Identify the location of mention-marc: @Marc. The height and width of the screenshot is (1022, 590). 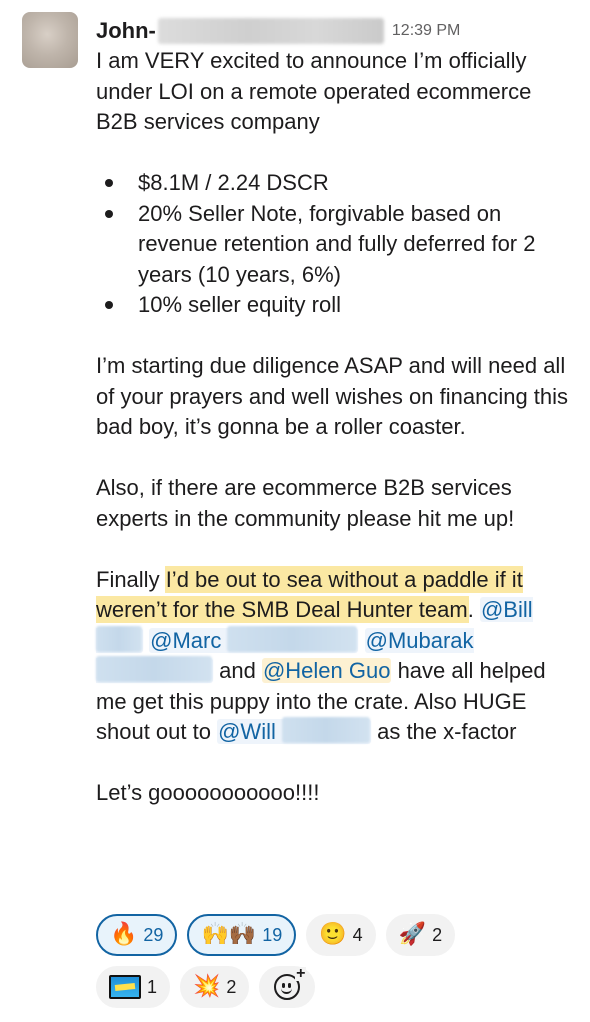
(254, 639).